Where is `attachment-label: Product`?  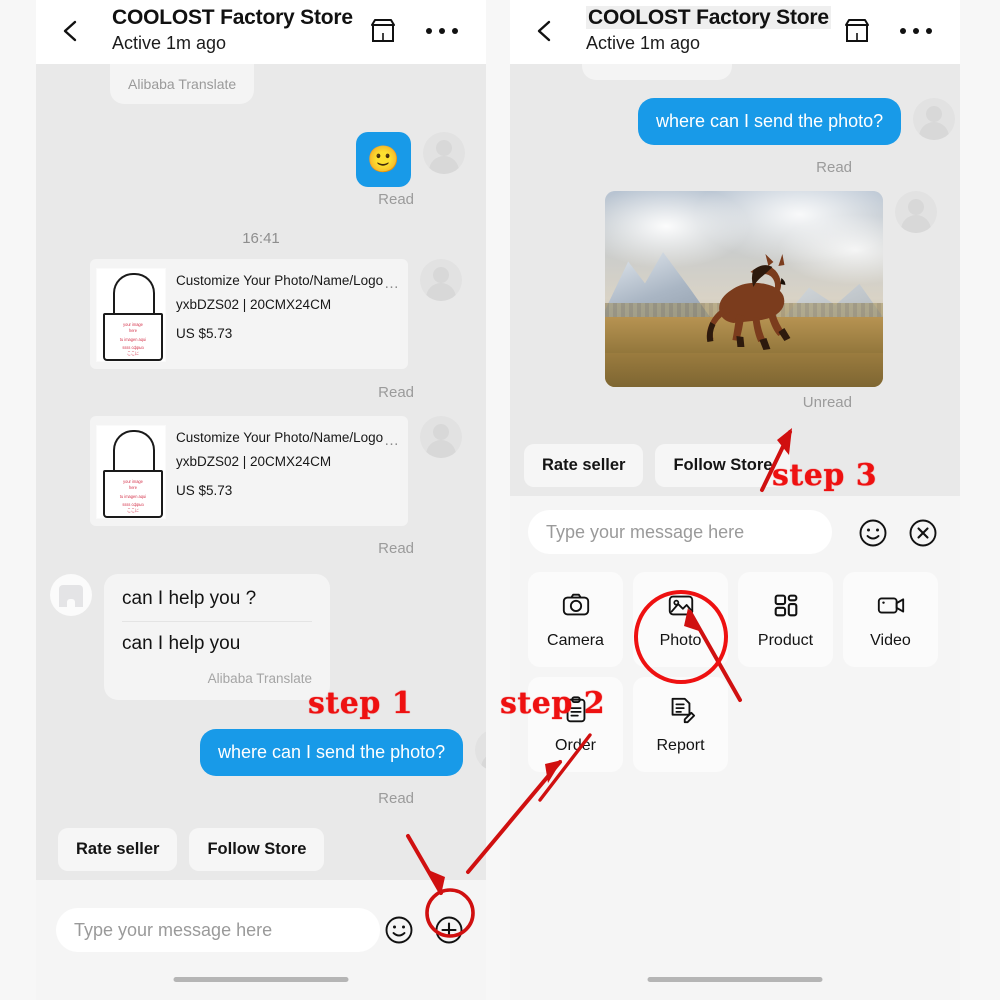
attachment-label: Product is located at coordinates (785, 640).